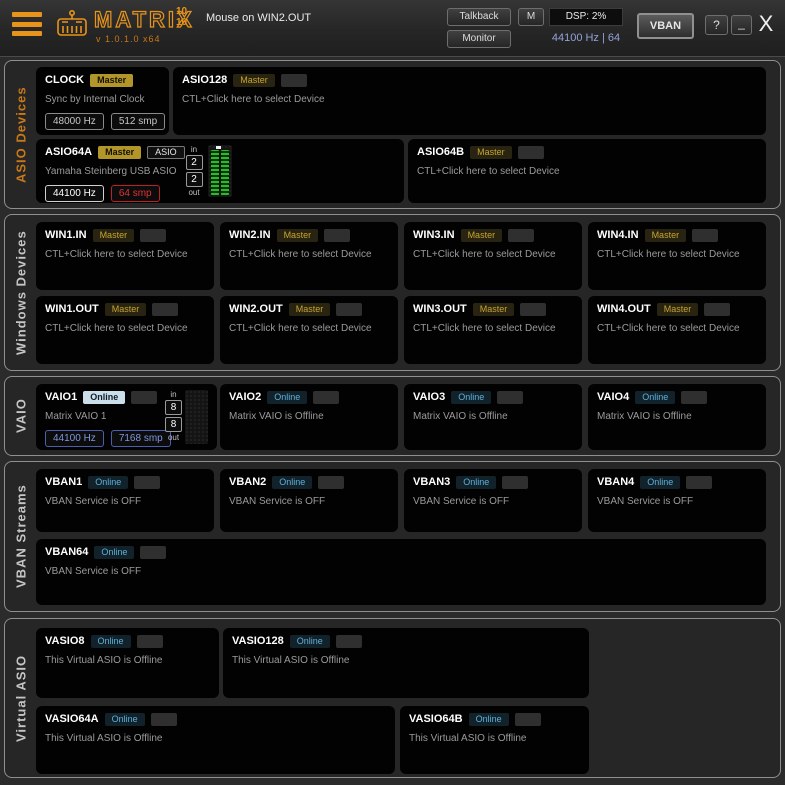 The image size is (785, 785). I want to click on talkback-button: Talkback, so click(479, 17).